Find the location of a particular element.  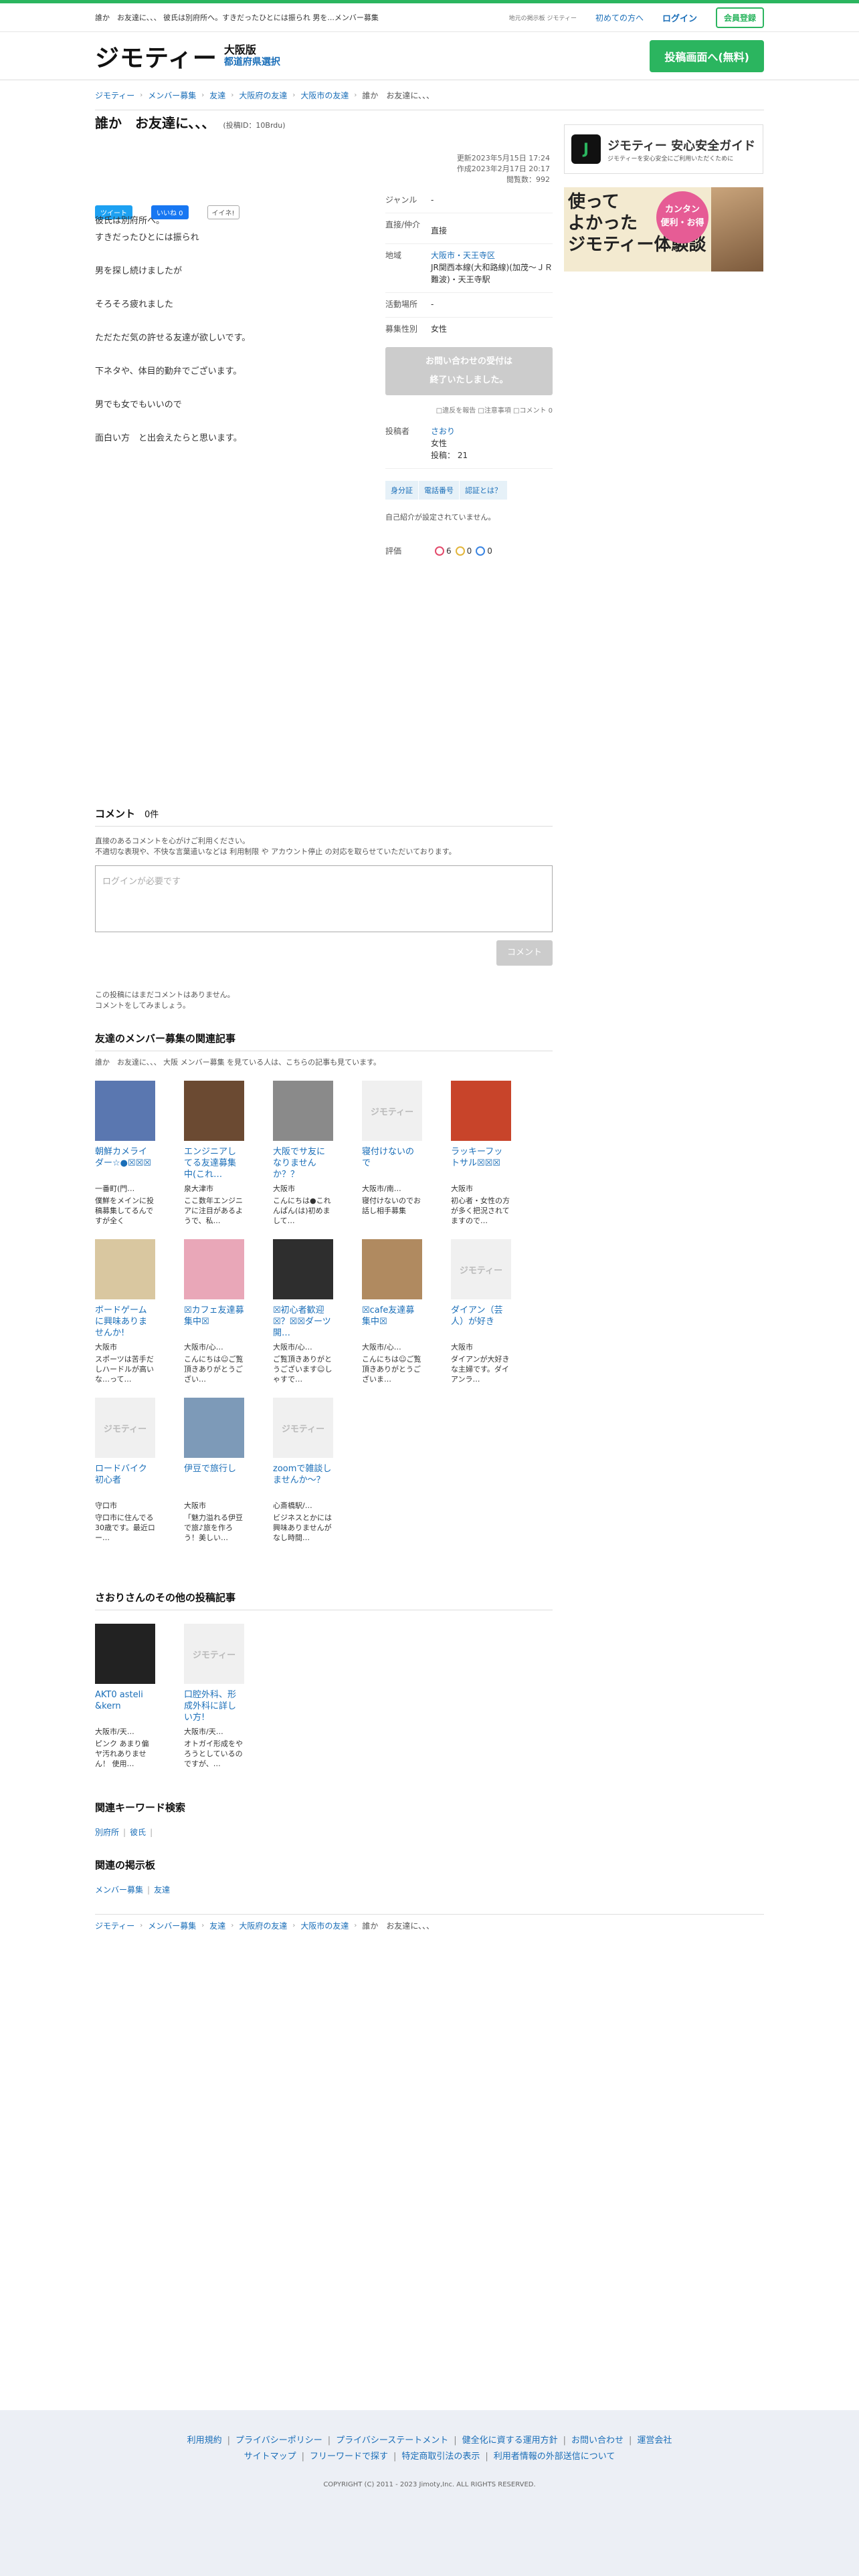

article-title-link: ダイアン（芸人）が好き is located at coordinates (481, 1322).